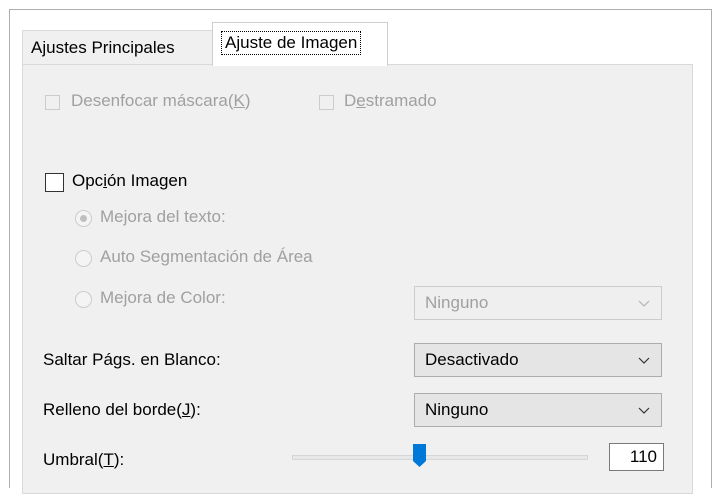 The image size is (723, 494). What do you see at coordinates (390, 100) in the screenshot?
I see `descreening-label: Destramado` at bounding box center [390, 100].